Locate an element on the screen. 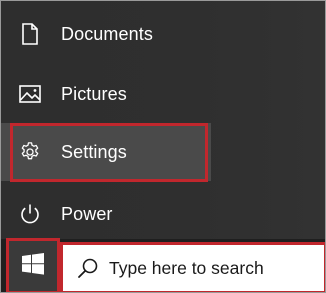 This screenshot has height=293, width=326. start-button is located at coordinates (33, 265).